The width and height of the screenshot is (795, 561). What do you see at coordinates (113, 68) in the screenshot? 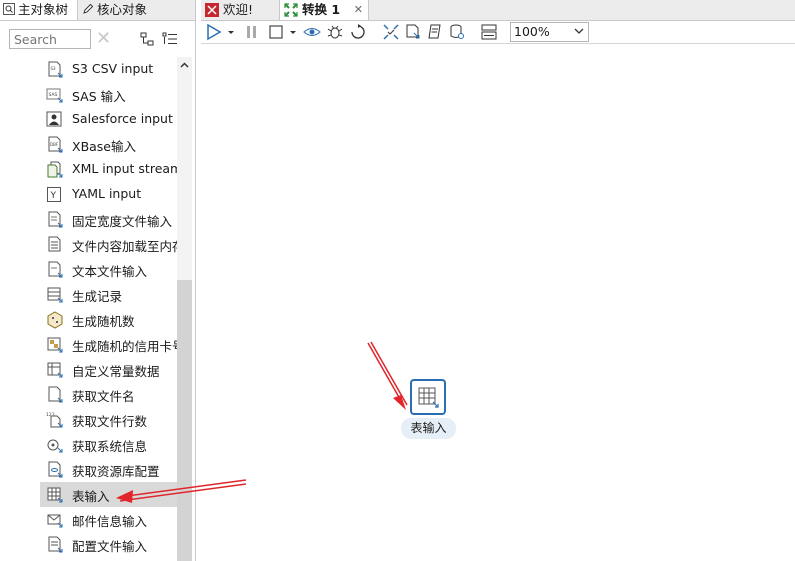
I see `list-item-label: S3 CSV input` at bounding box center [113, 68].